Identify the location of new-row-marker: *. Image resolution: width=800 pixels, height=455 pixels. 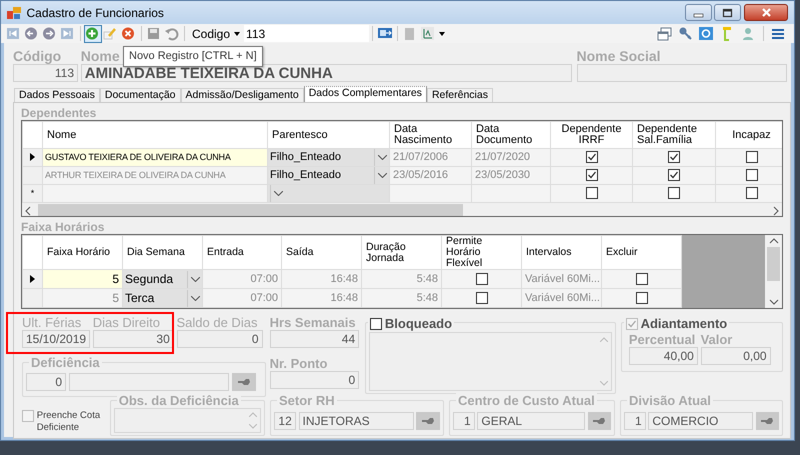
(32, 193).